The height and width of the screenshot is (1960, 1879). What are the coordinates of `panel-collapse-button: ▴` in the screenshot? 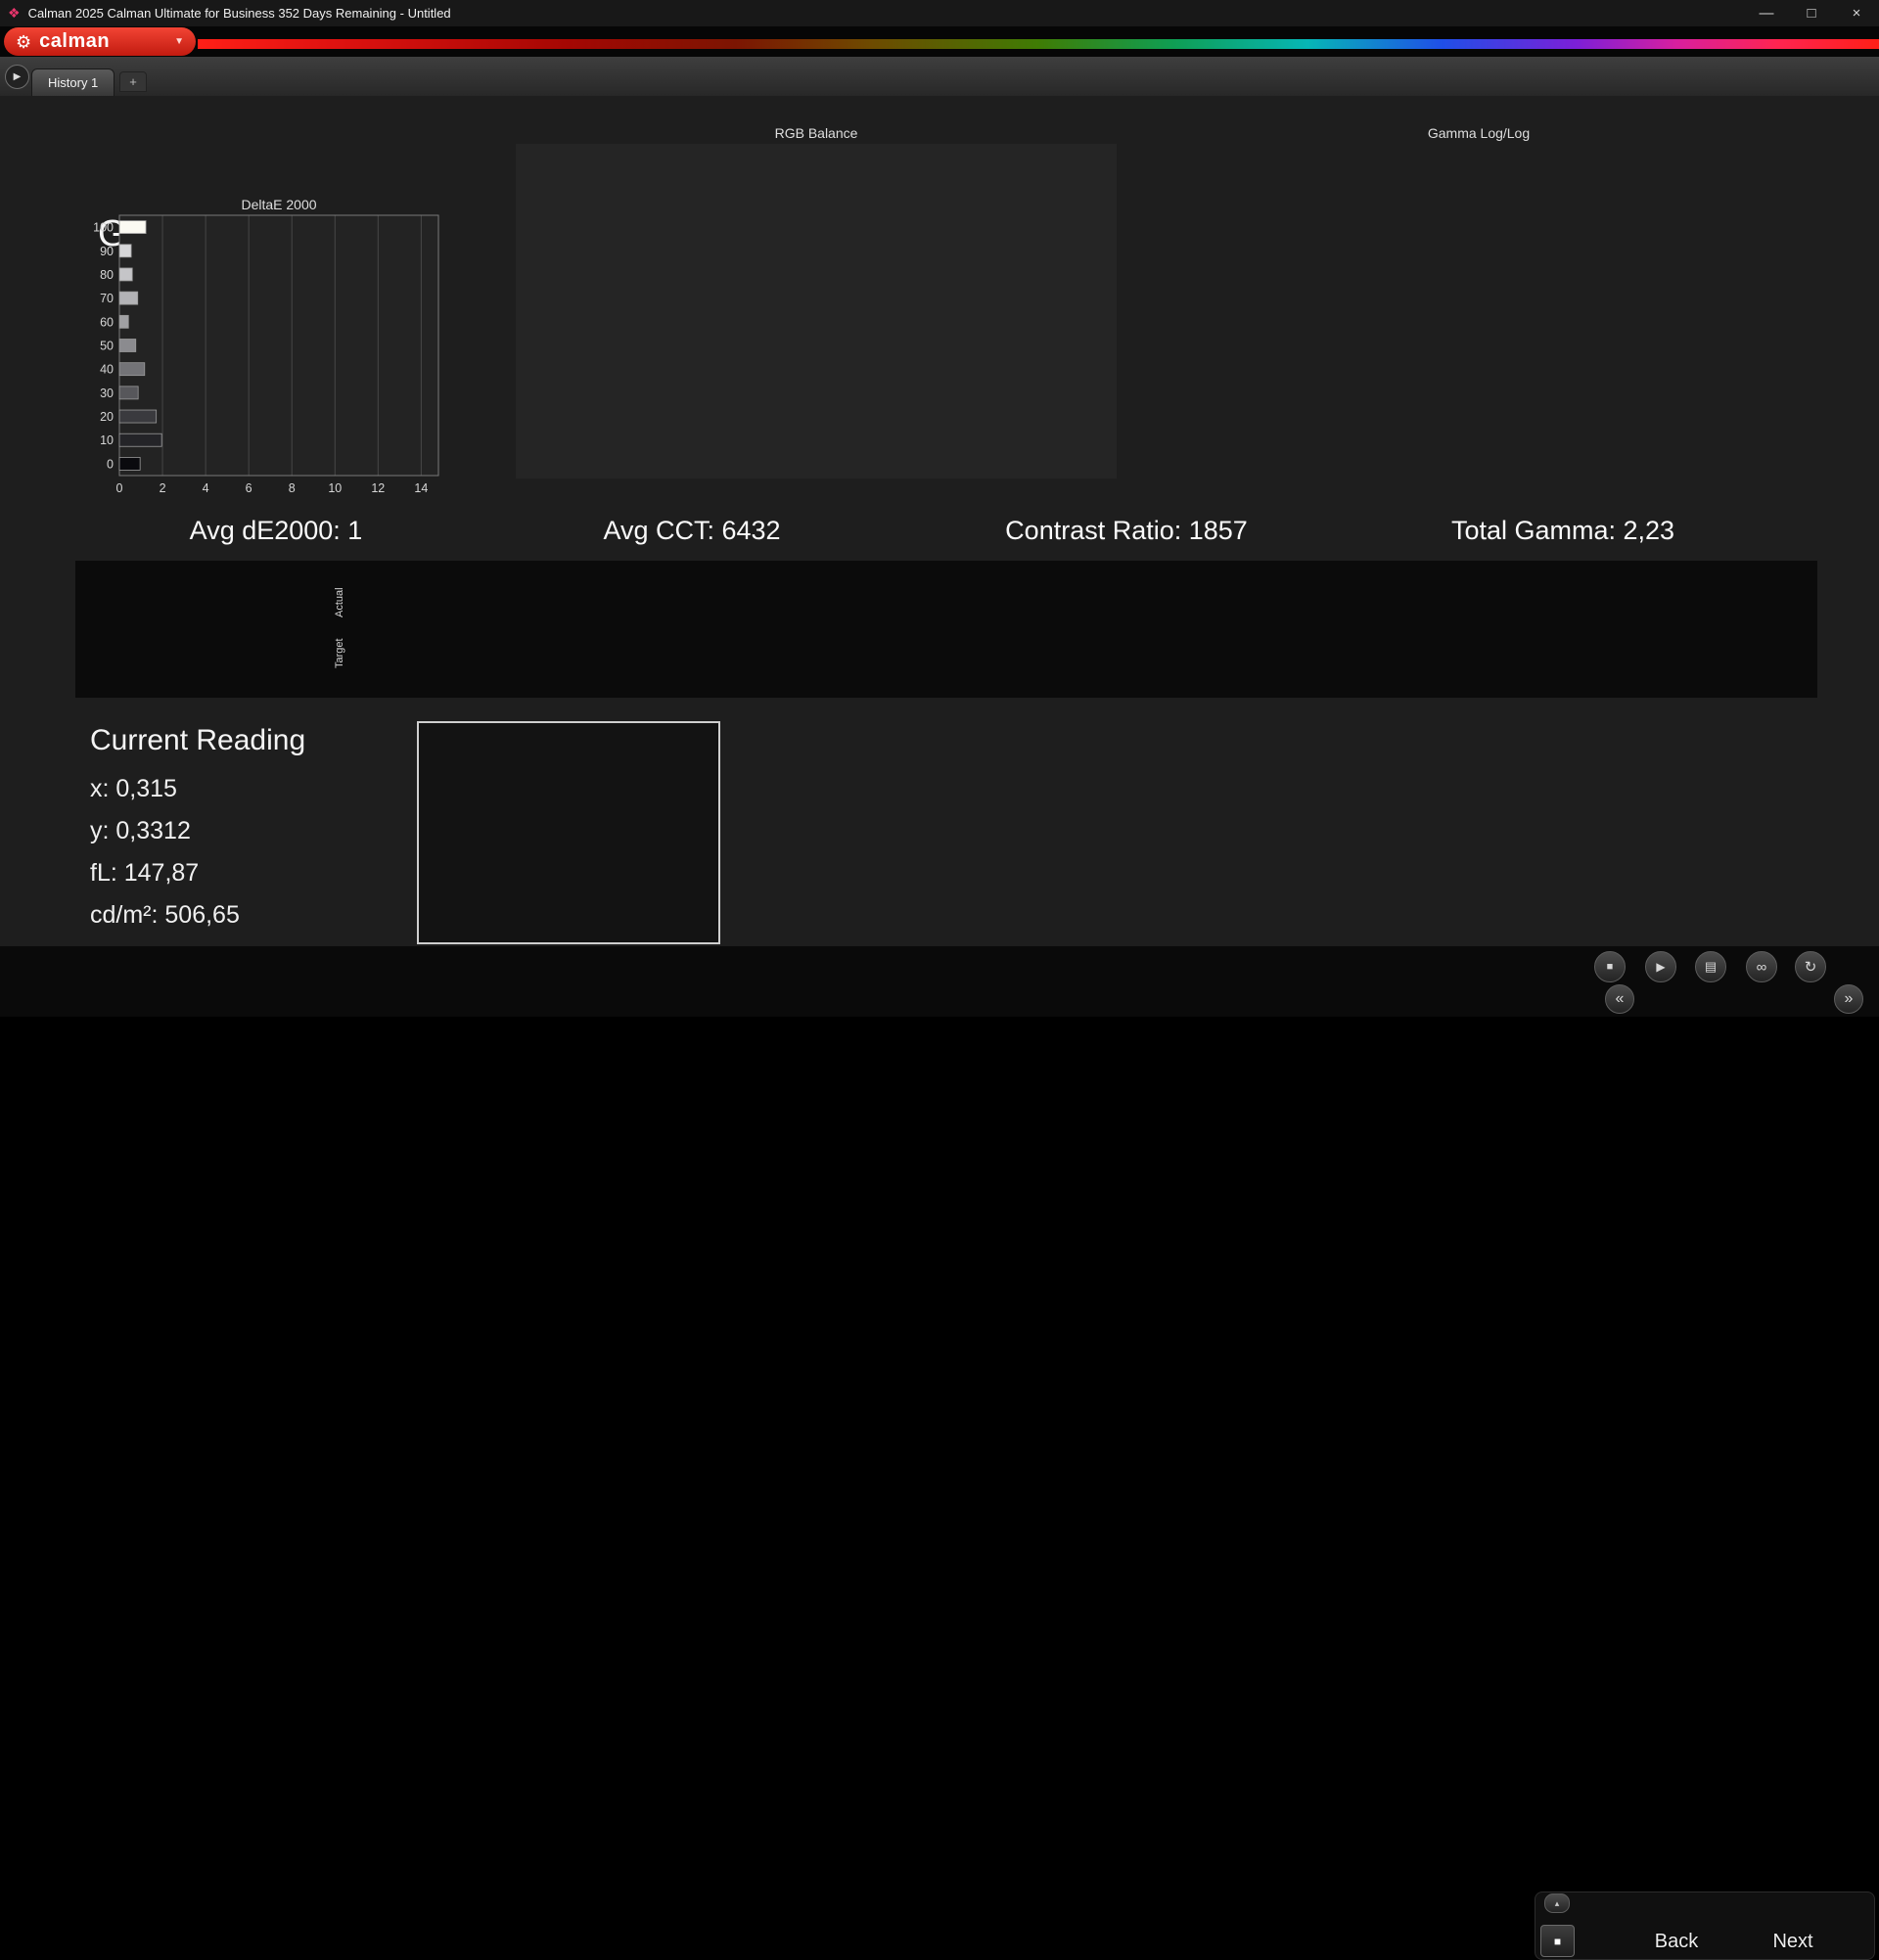 It's located at (1557, 1903).